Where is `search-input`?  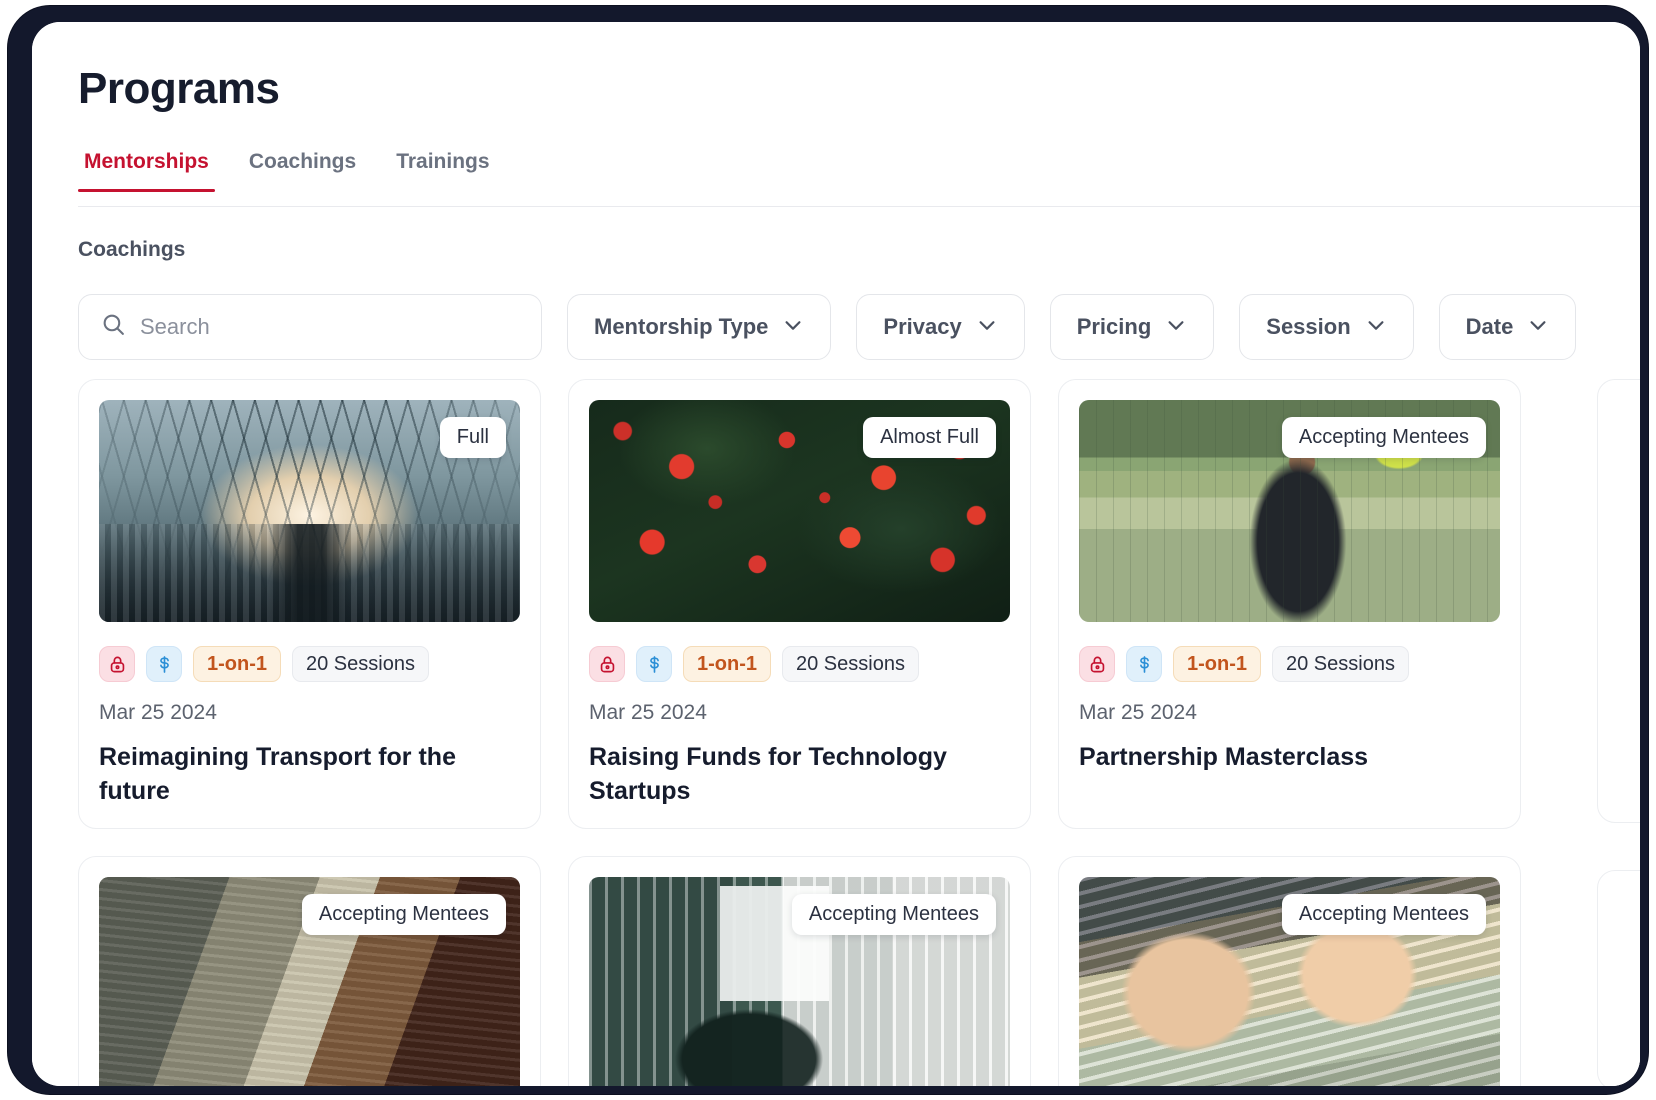
search-input is located at coordinates (329, 327).